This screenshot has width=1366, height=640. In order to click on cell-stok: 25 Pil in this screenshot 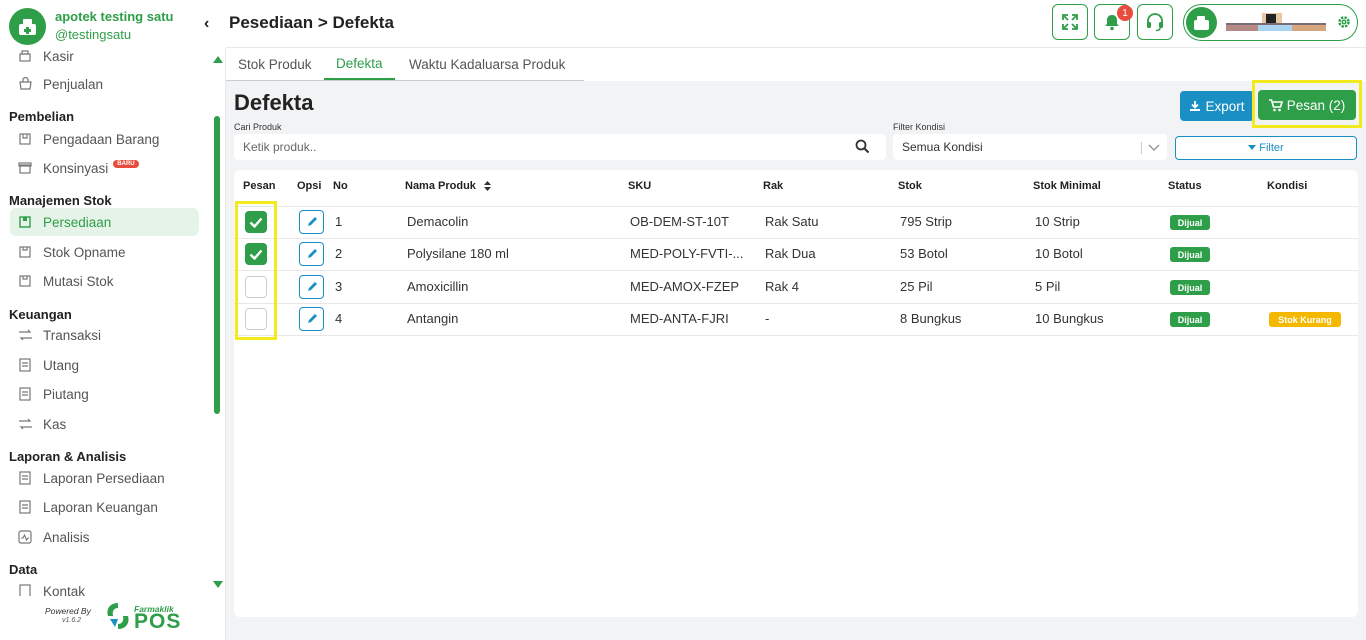, I will do `click(916, 286)`.